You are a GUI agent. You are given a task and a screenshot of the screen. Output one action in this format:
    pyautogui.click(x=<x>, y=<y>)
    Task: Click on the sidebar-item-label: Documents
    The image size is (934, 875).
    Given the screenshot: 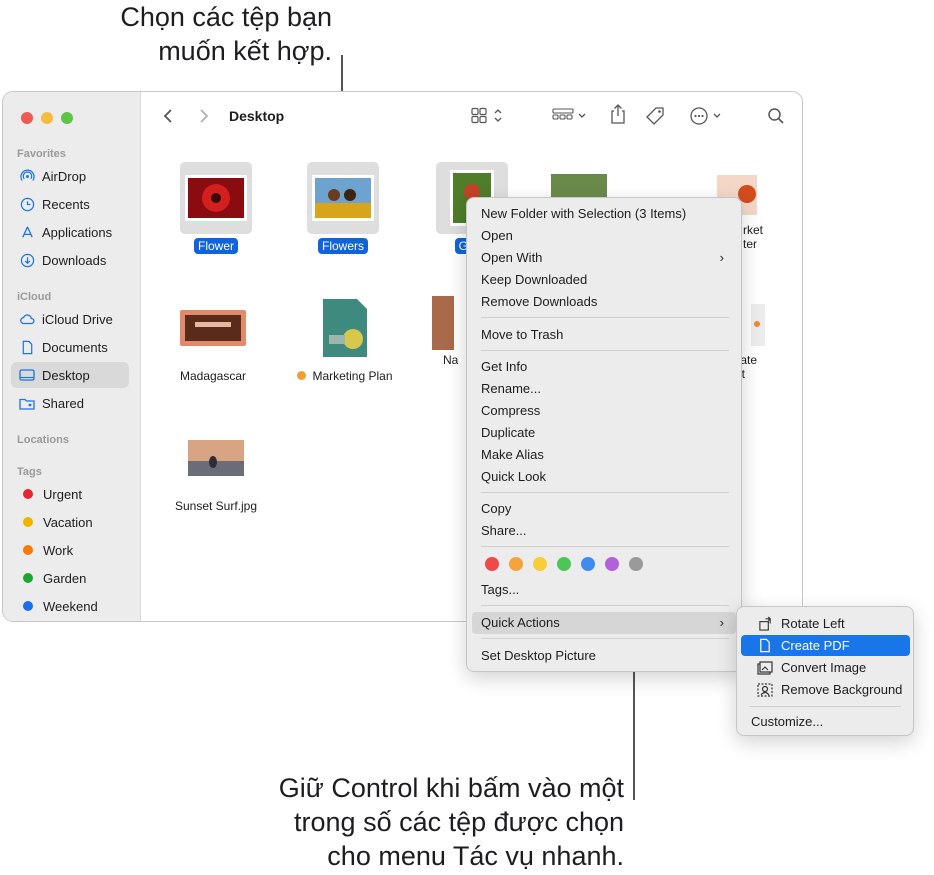 What is the action you would take?
    pyautogui.click(x=75, y=347)
    